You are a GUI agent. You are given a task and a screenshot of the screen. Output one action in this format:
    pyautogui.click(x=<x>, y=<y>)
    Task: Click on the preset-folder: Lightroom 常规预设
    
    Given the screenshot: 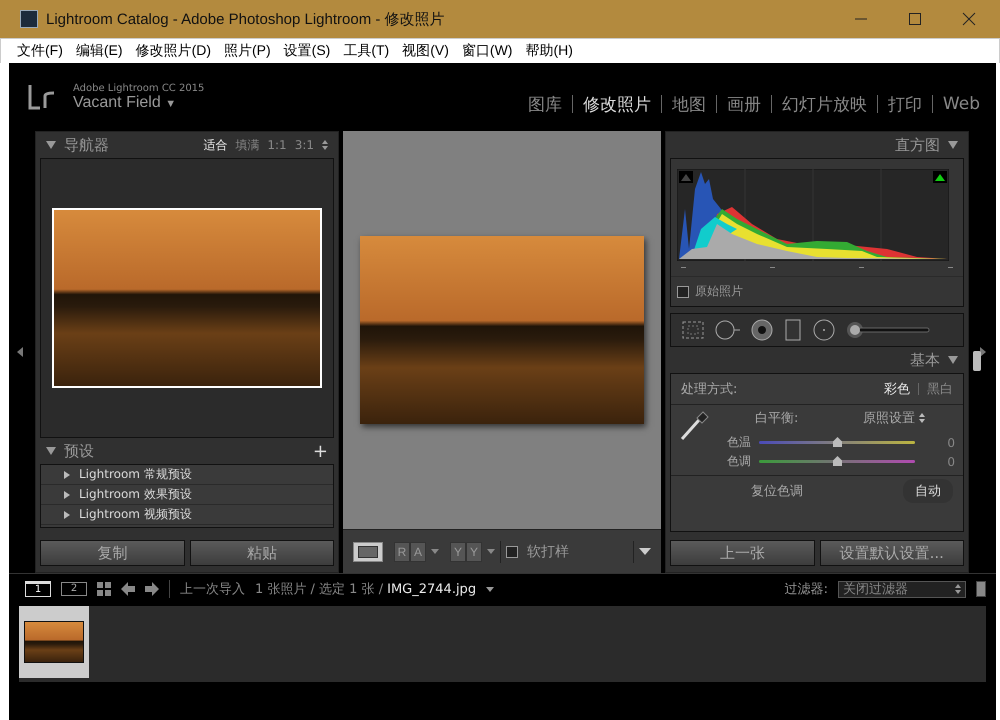 What is the action you would take?
    pyautogui.click(x=187, y=475)
    